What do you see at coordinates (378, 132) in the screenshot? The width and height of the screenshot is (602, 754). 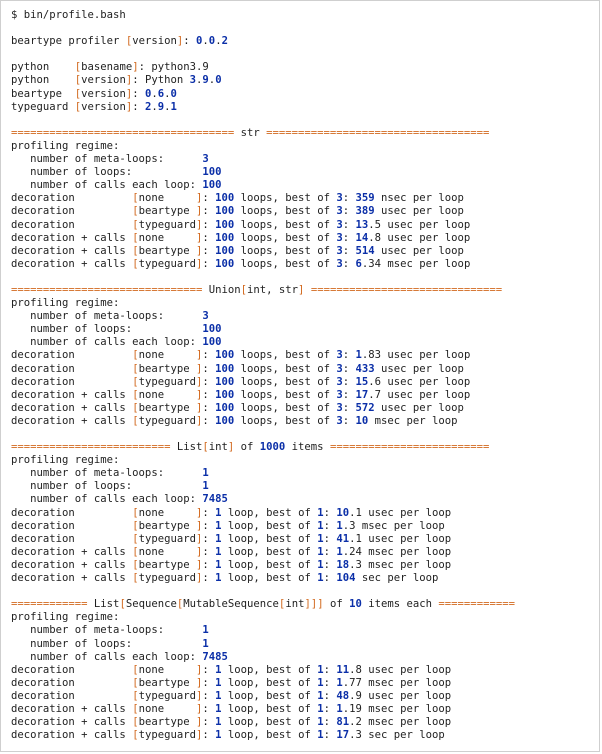 I see `bracket-segment: ===================================` at bounding box center [378, 132].